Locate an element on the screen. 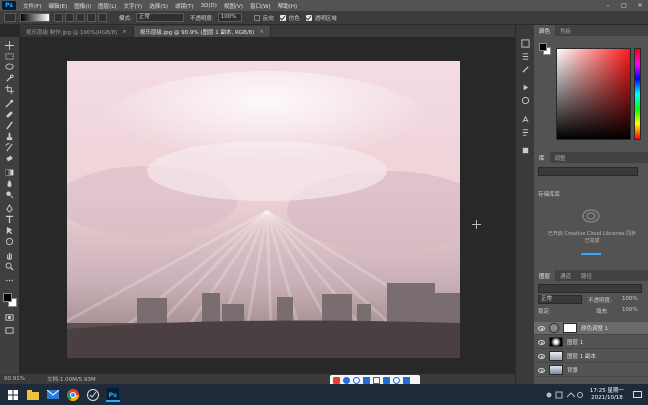 The height and width of the screenshot is (405, 648). color-picker-field is located at coordinates (593, 94).